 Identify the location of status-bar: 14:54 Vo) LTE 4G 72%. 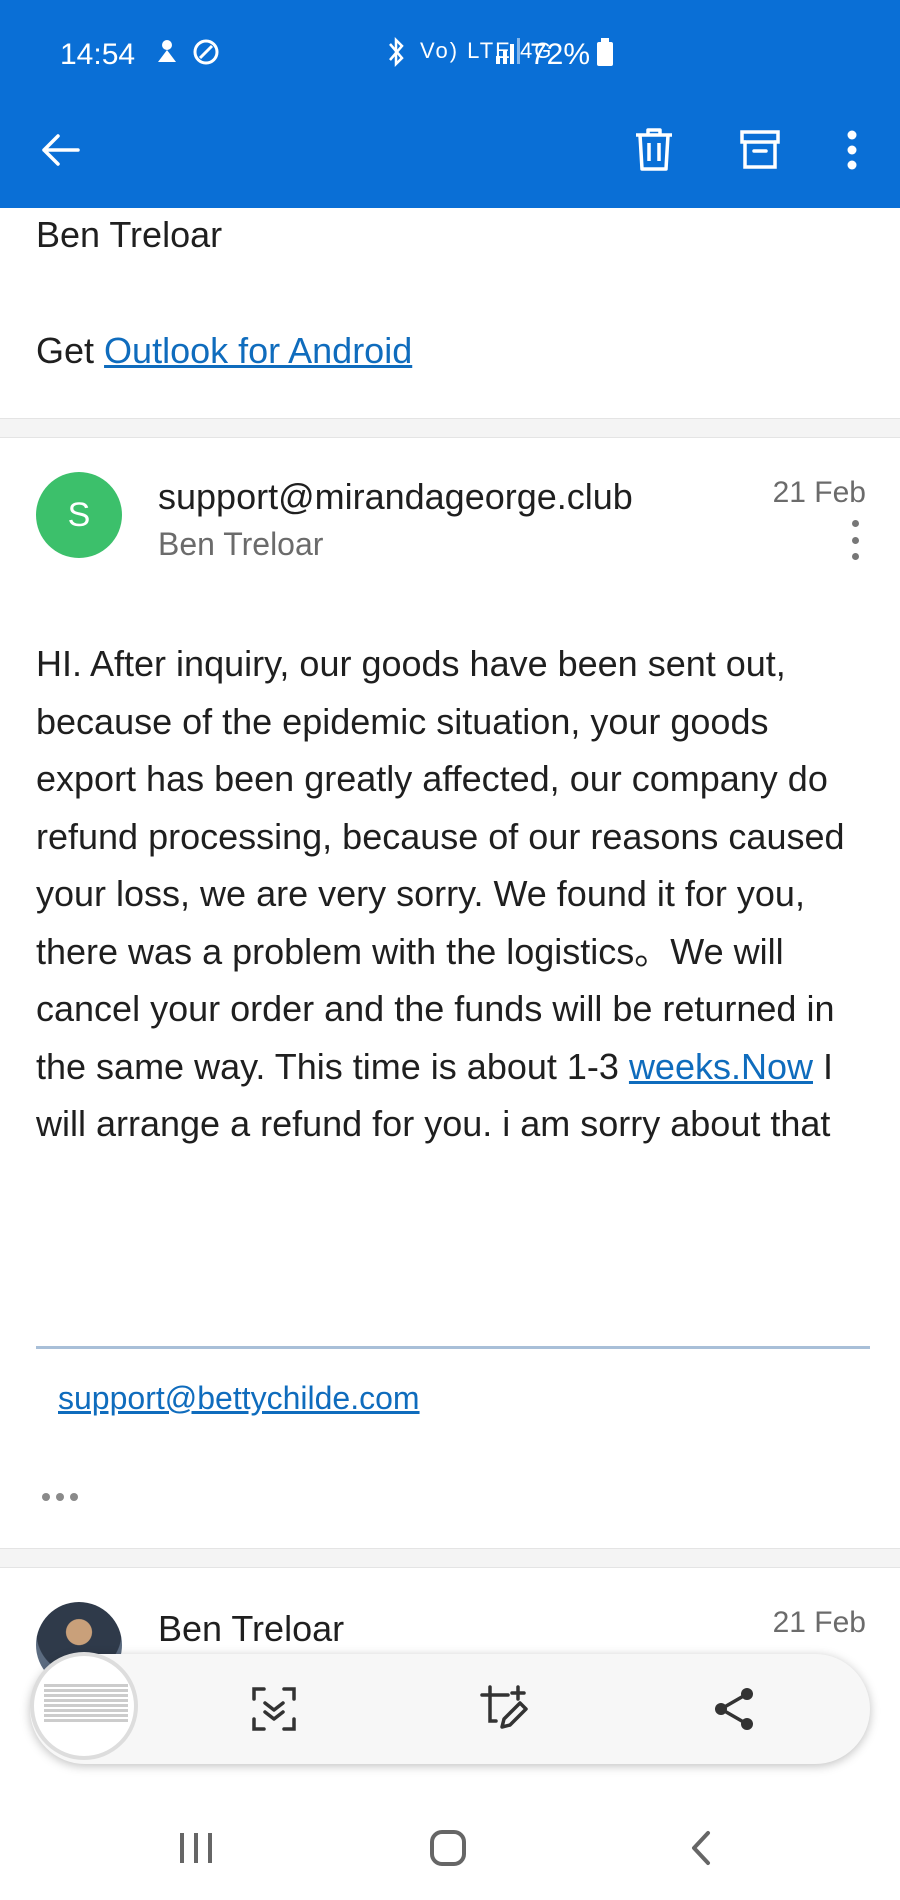
(450, 53).